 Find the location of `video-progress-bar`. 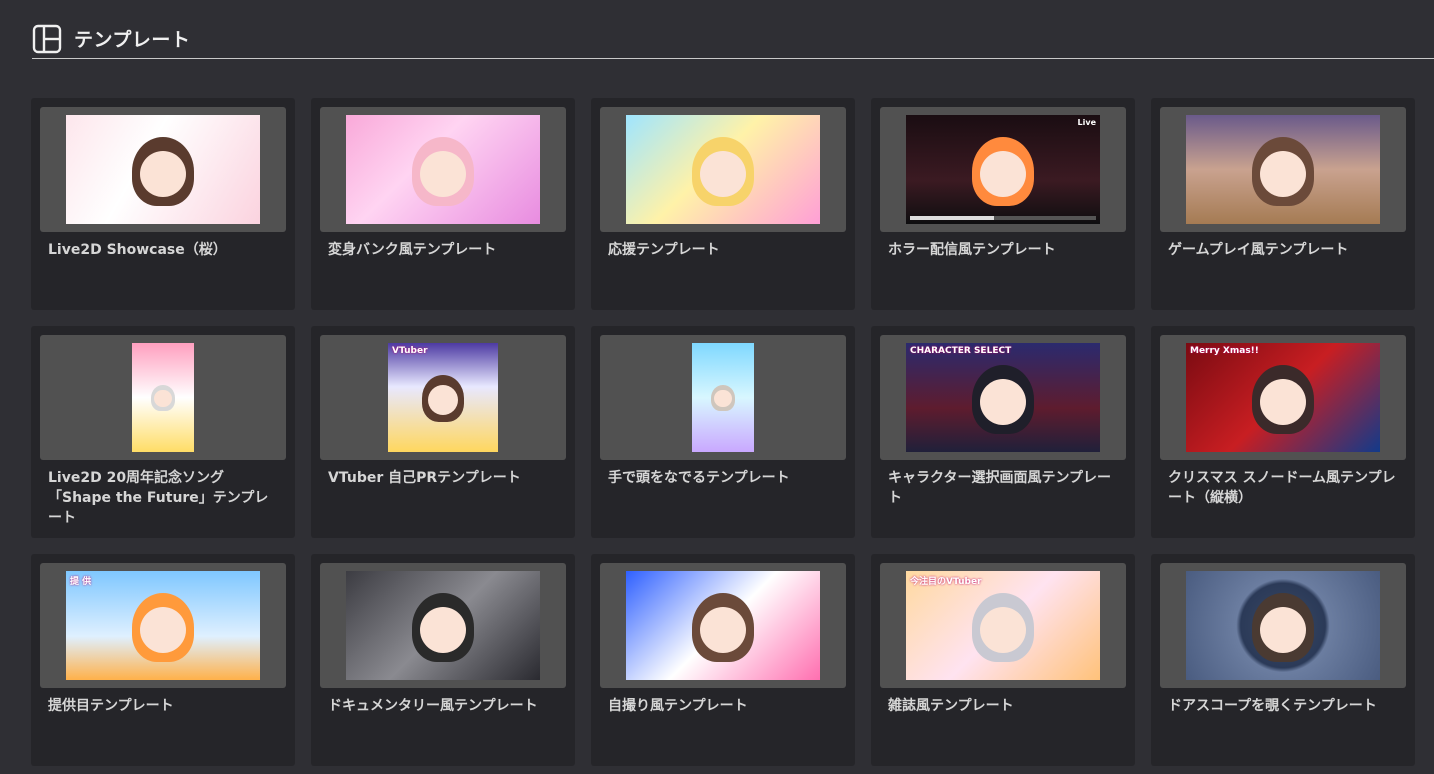

video-progress-bar is located at coordinates (1003, 218).